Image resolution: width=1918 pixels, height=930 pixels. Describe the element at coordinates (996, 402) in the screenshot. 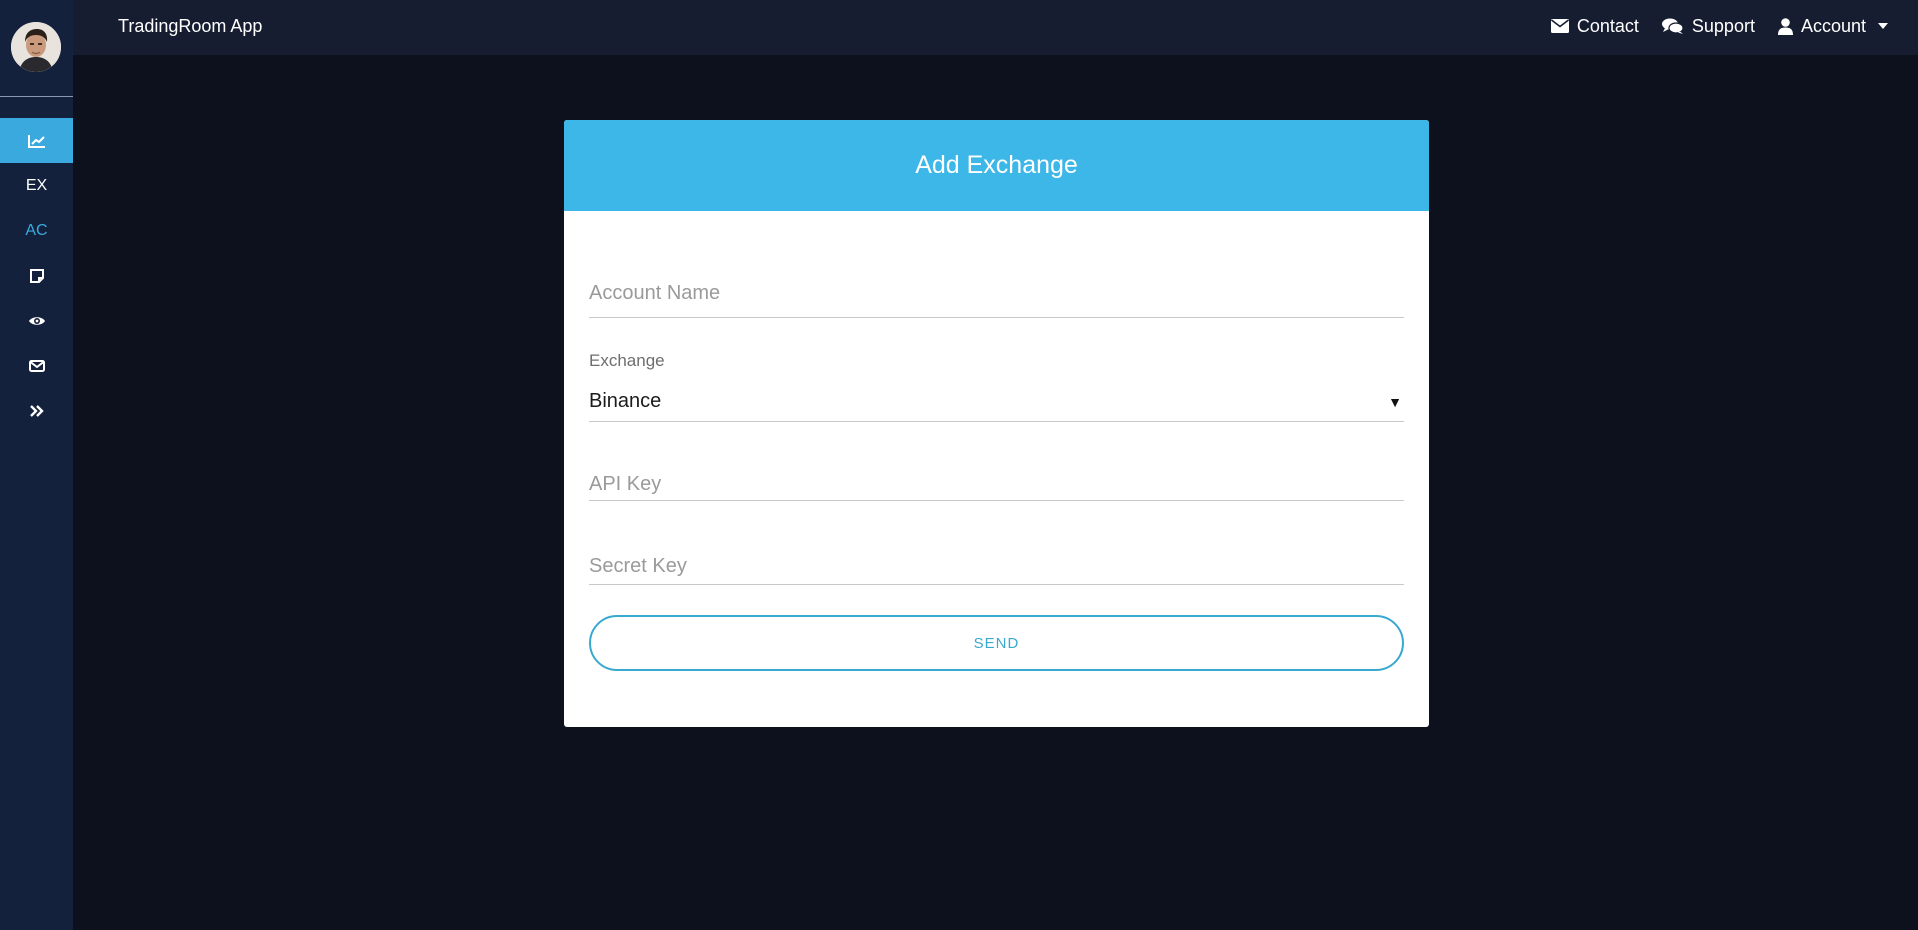

I see `exchange-select: Binance ▼` at that location.